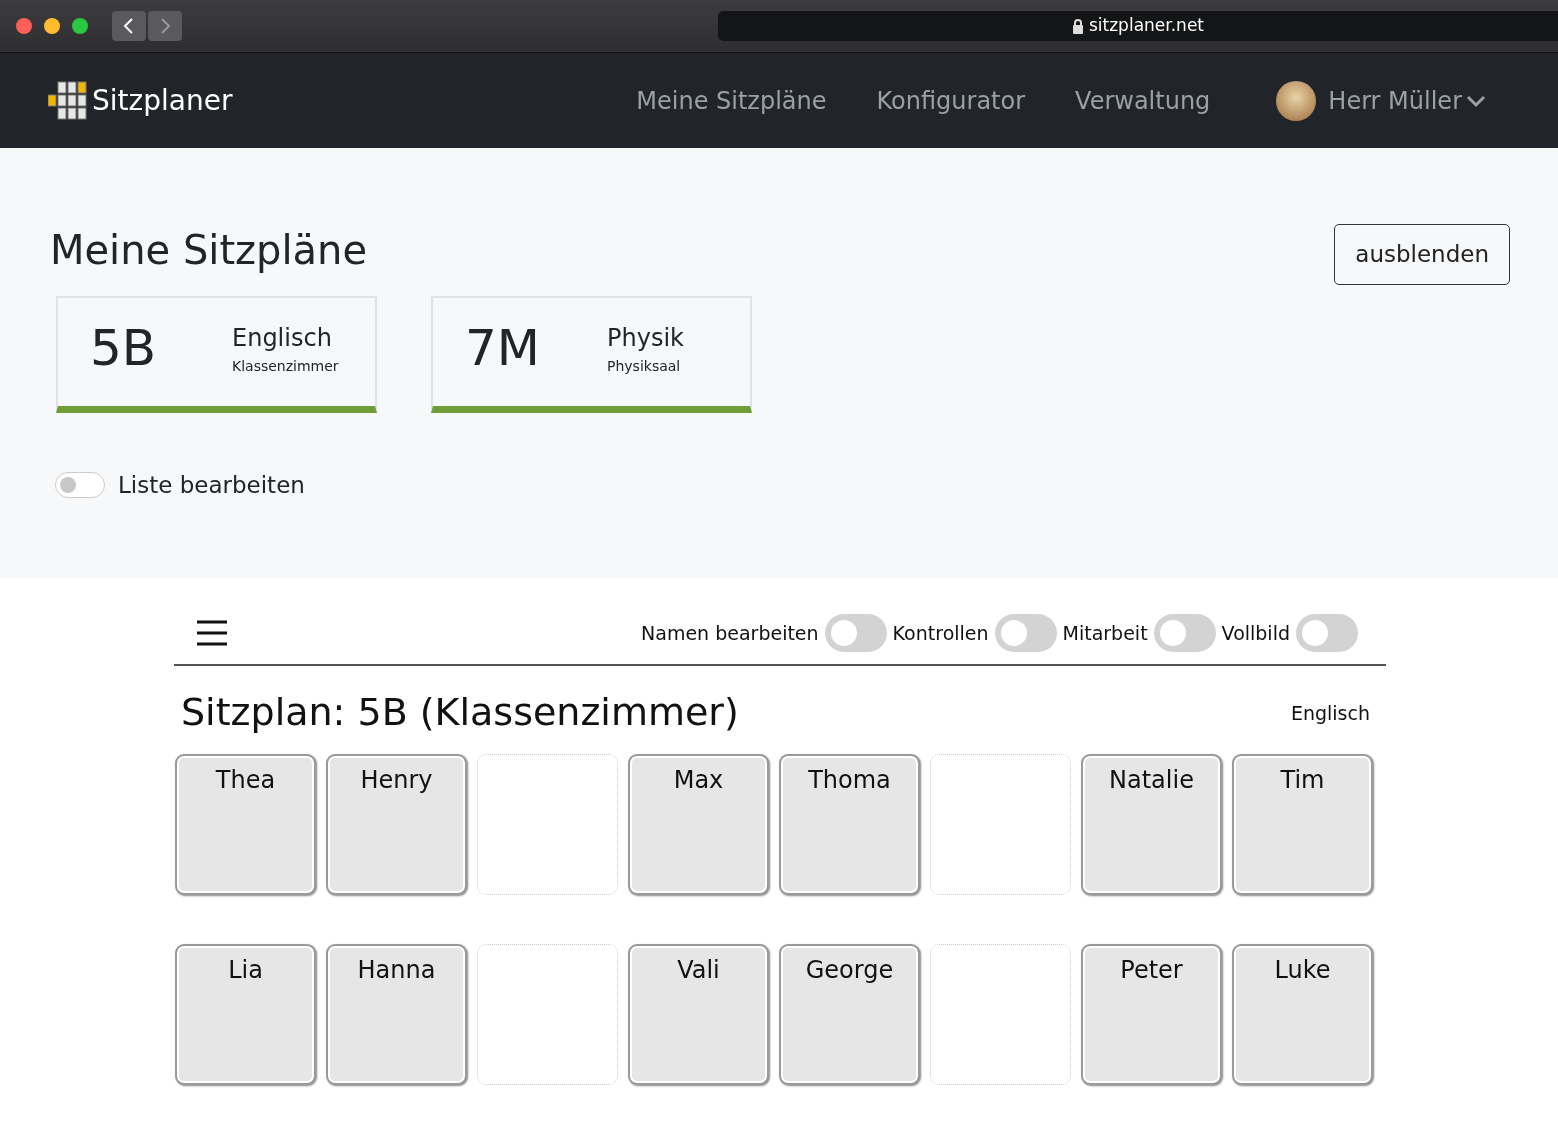 Image resolution: width=1558 pixels, height=1125 pixels. Describe the element at coordinates (1302, 1014) in the screenshot. I see `student-seat: Luke` at that location.